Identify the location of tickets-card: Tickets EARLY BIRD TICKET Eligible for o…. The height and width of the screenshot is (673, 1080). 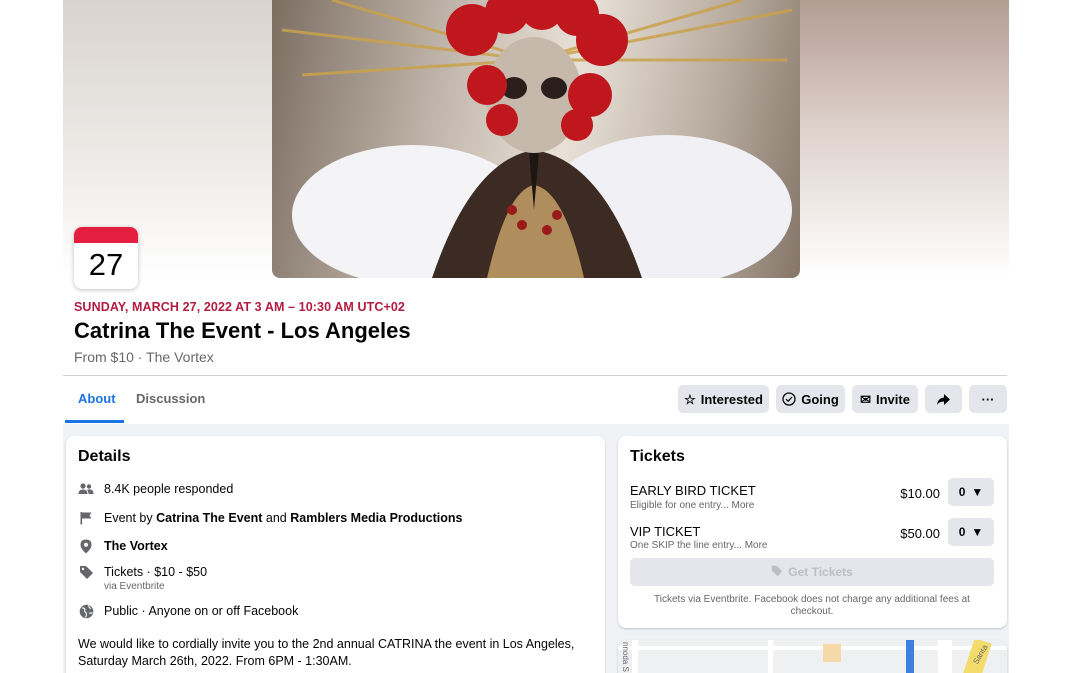
(812, 532).